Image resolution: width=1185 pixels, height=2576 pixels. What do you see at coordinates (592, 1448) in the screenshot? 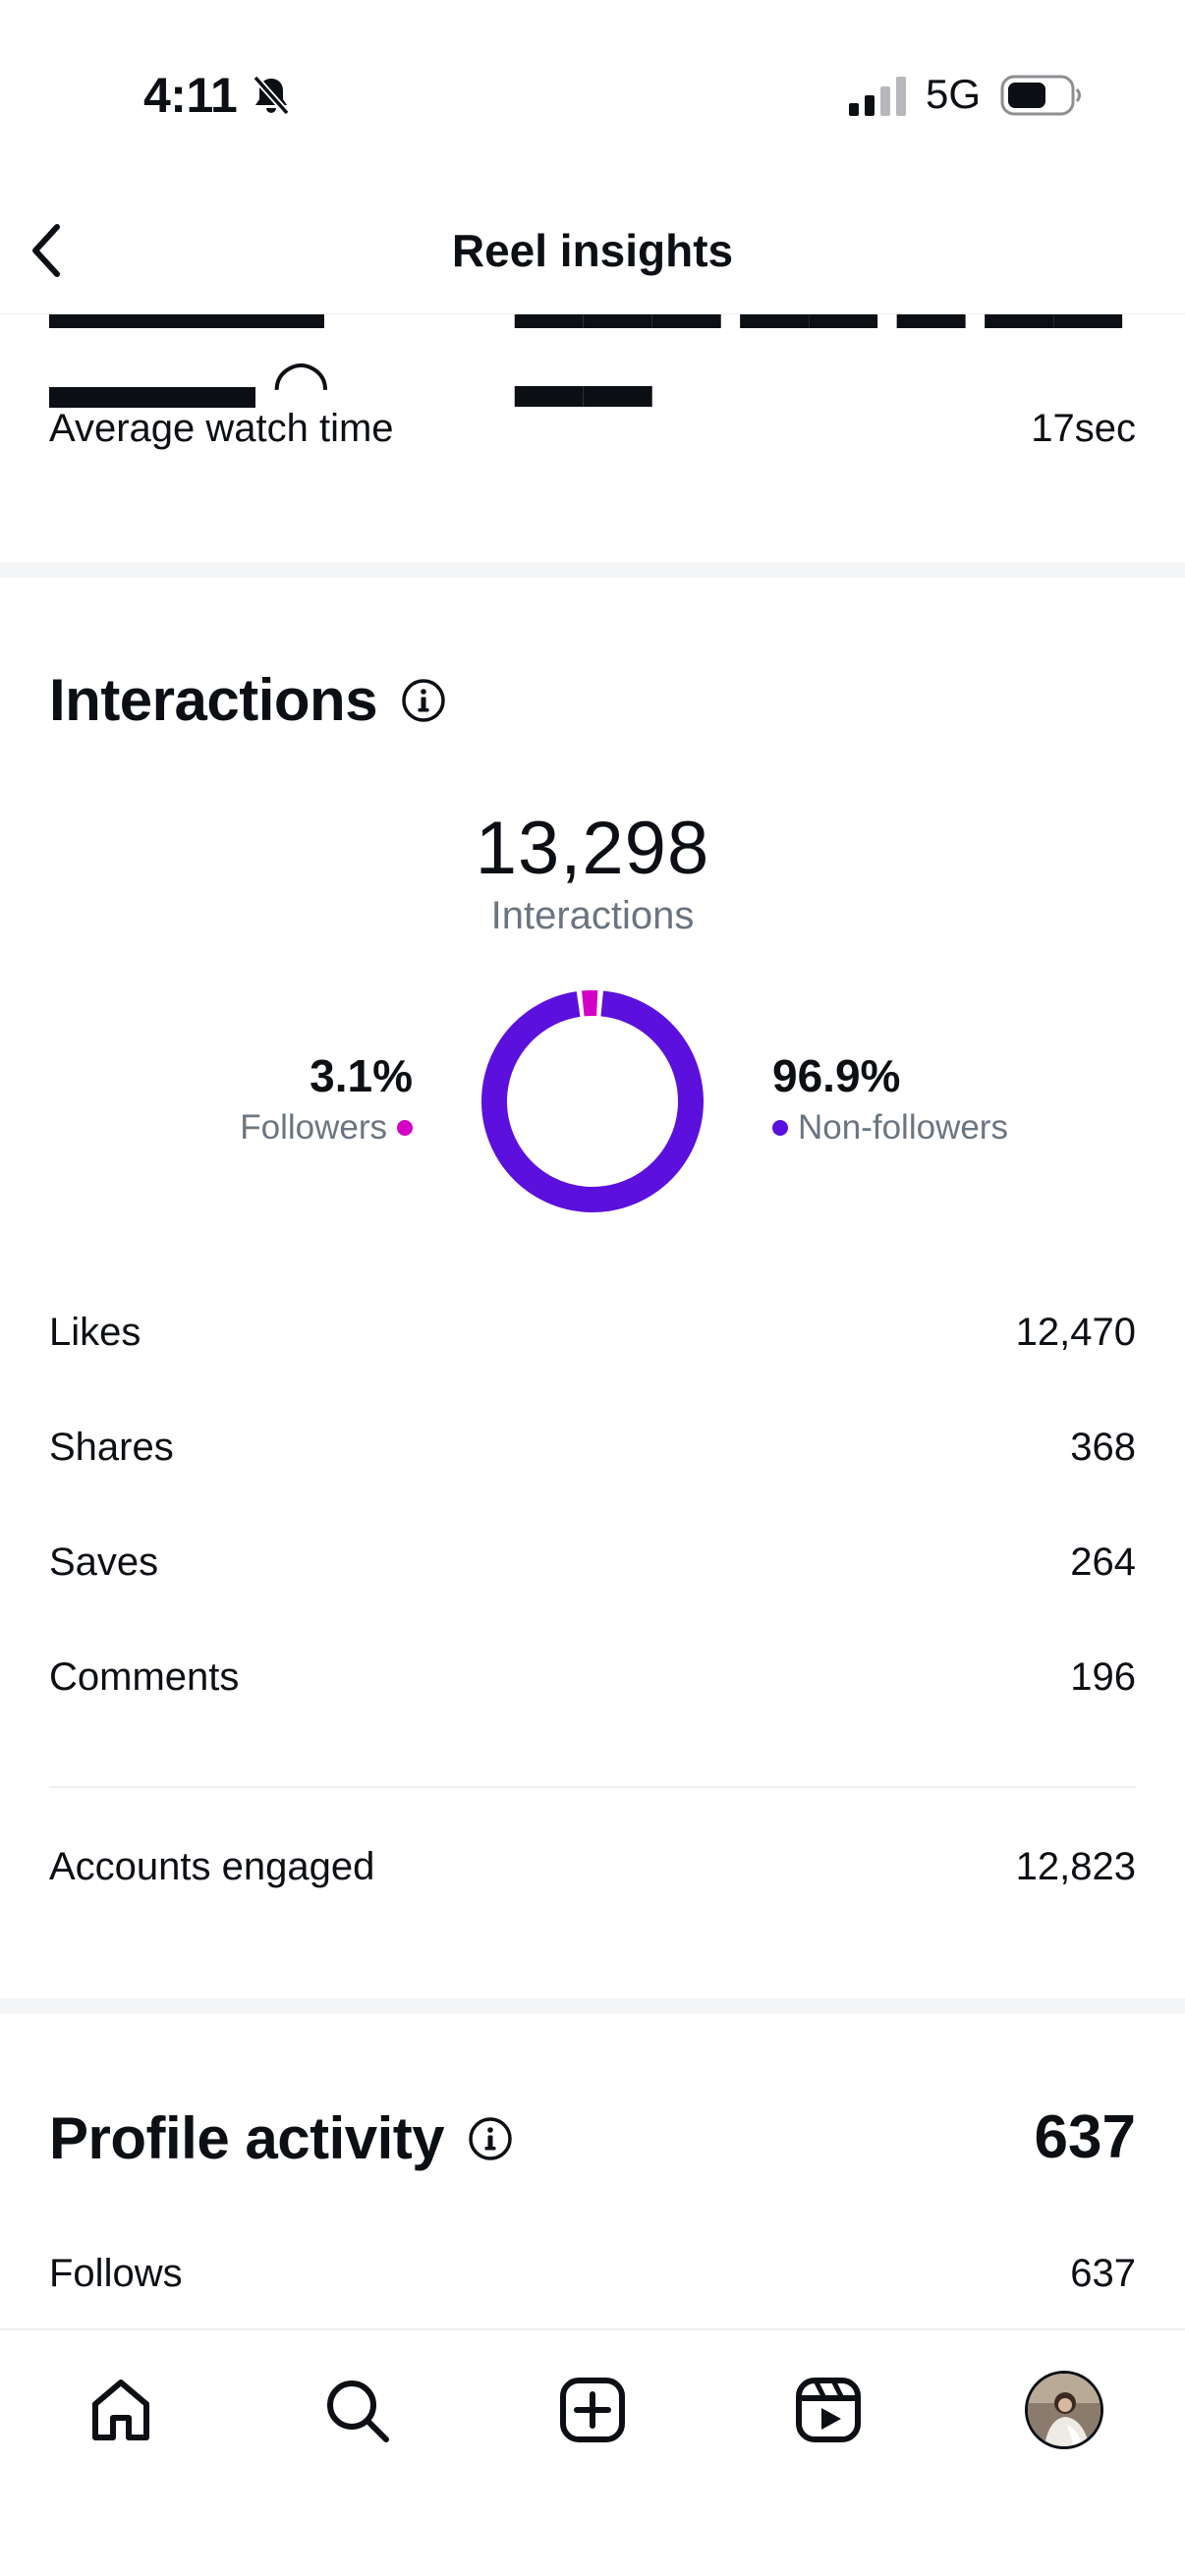
I see `shares-row: Shares 368` at bounding box center [592, 1448].